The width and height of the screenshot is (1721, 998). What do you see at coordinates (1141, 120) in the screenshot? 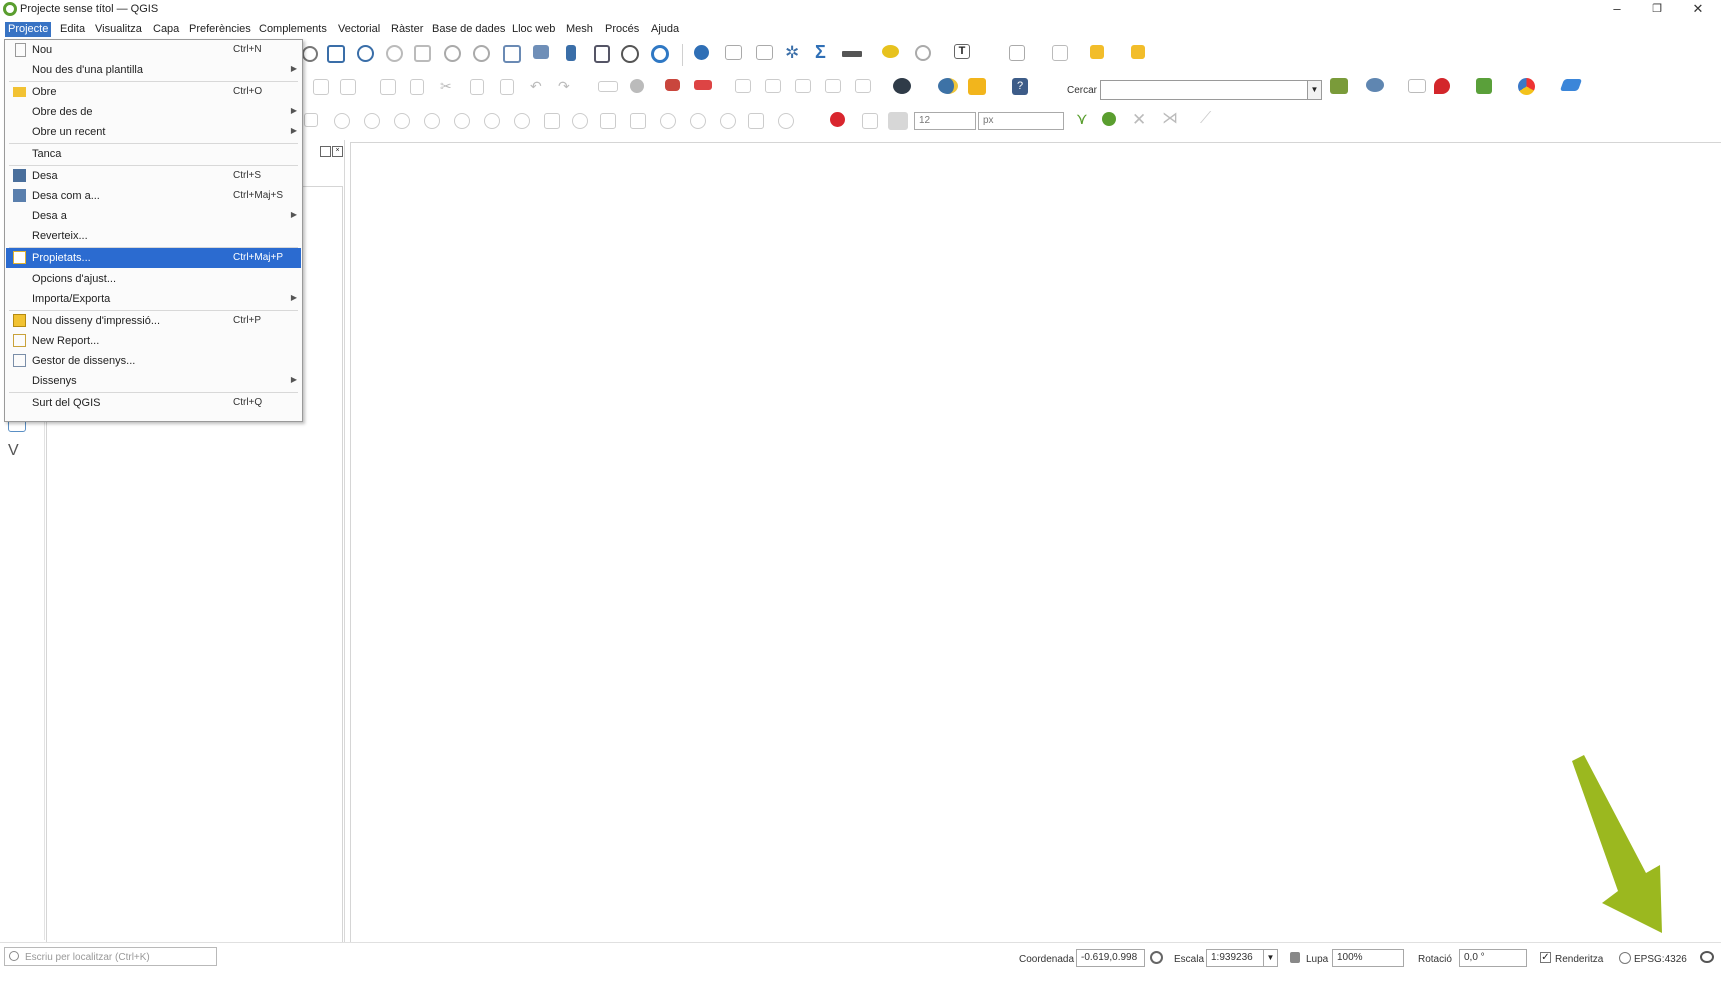
I see `avoid-intersection-icon: ✕` at bounding box center [1141, 120].